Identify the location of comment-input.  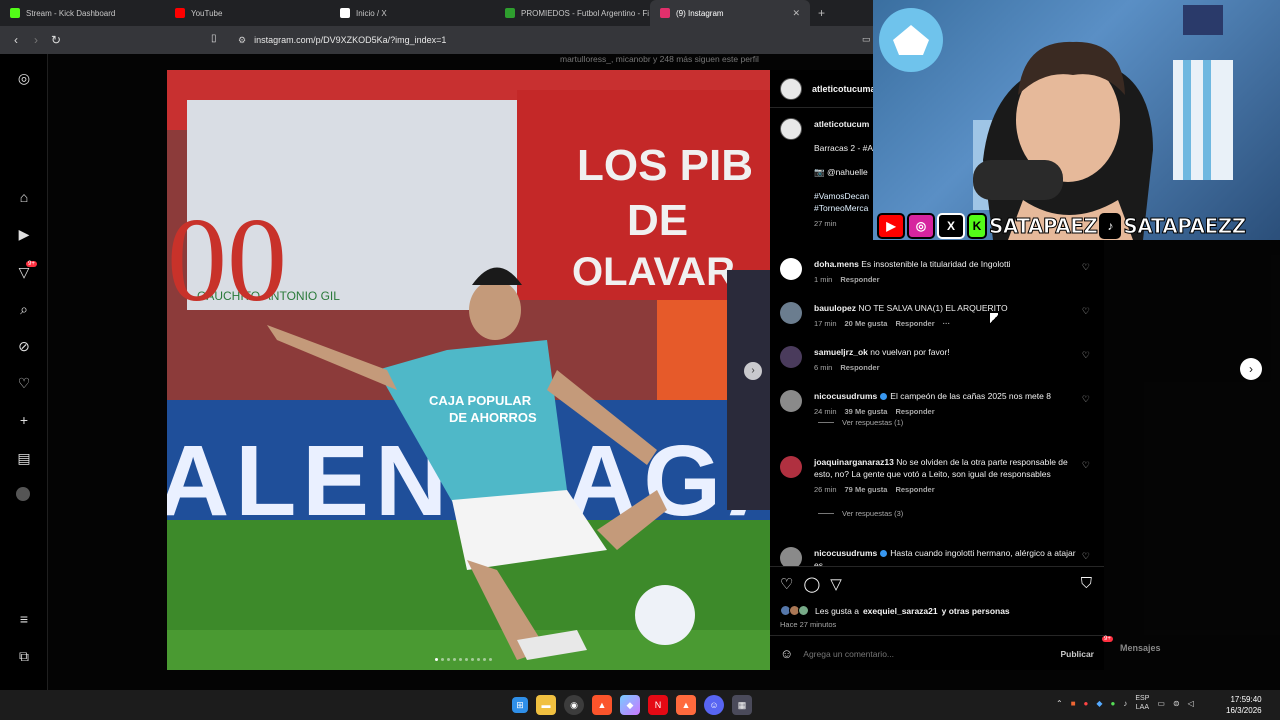
(927, 653).